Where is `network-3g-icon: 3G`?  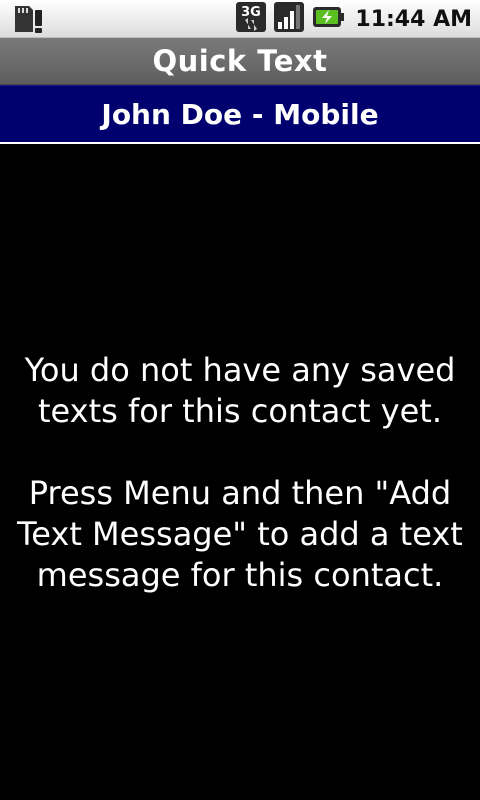 network-3g-icon: 3G is located at coordinates (251, 19).